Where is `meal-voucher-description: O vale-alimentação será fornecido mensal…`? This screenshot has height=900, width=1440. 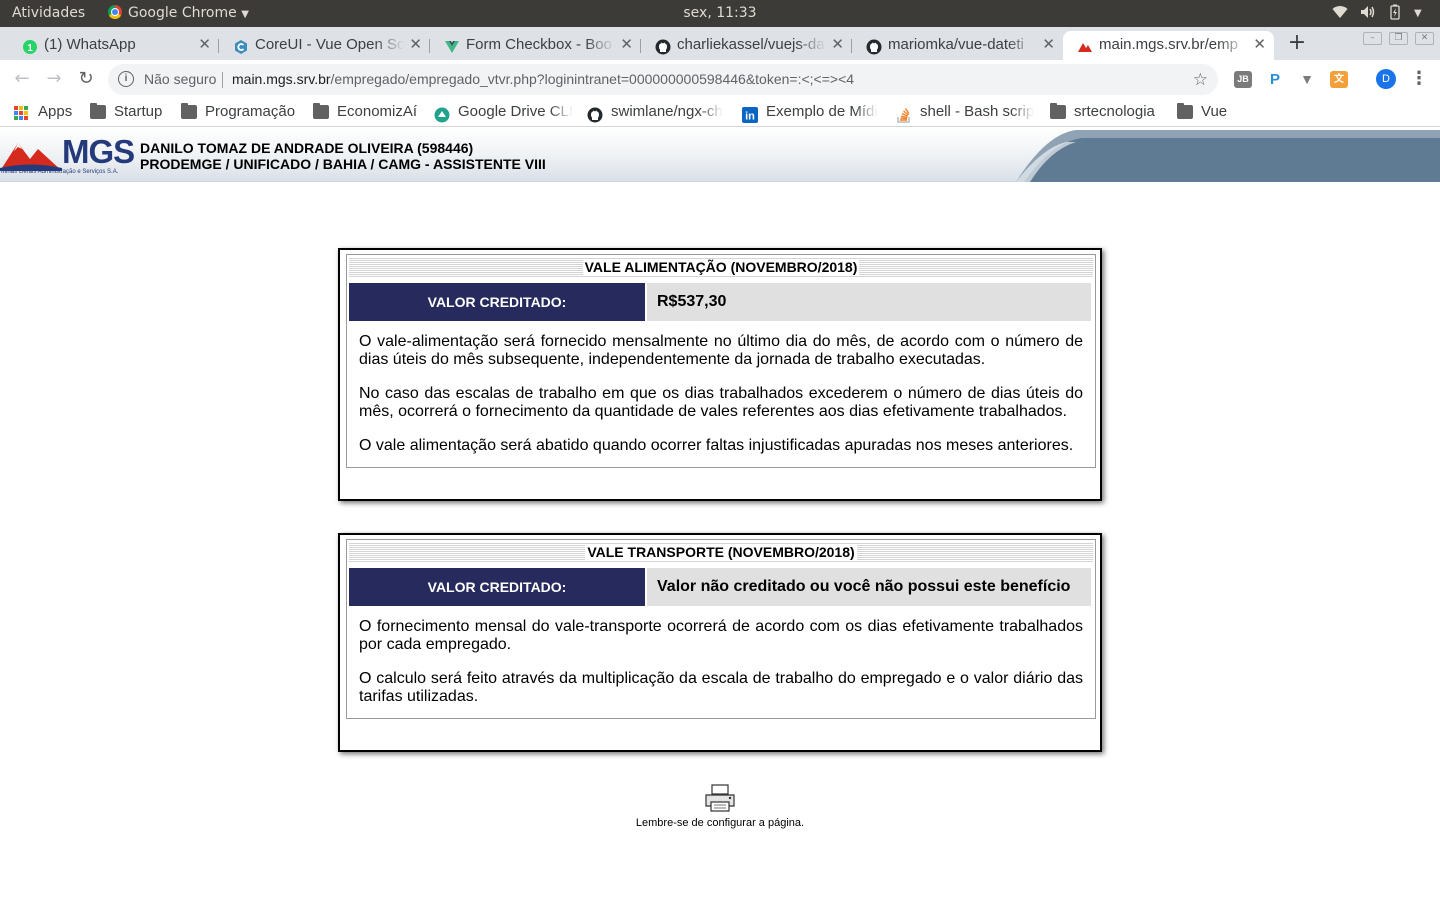
meal-voucher-description: O vale-alimentação será fornecido mensal… is located at coordinates (721, 394).